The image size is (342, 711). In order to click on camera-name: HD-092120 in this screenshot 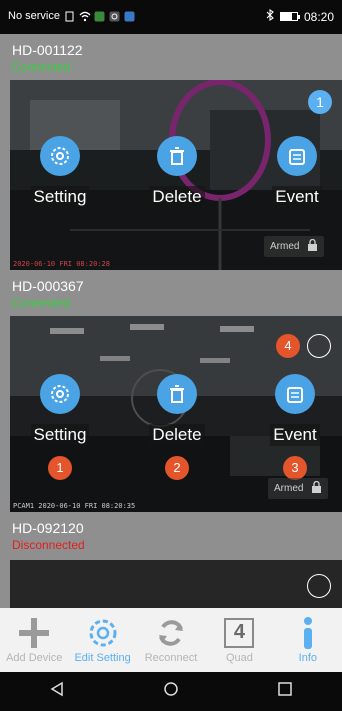, I will do `click(48, 528)`.